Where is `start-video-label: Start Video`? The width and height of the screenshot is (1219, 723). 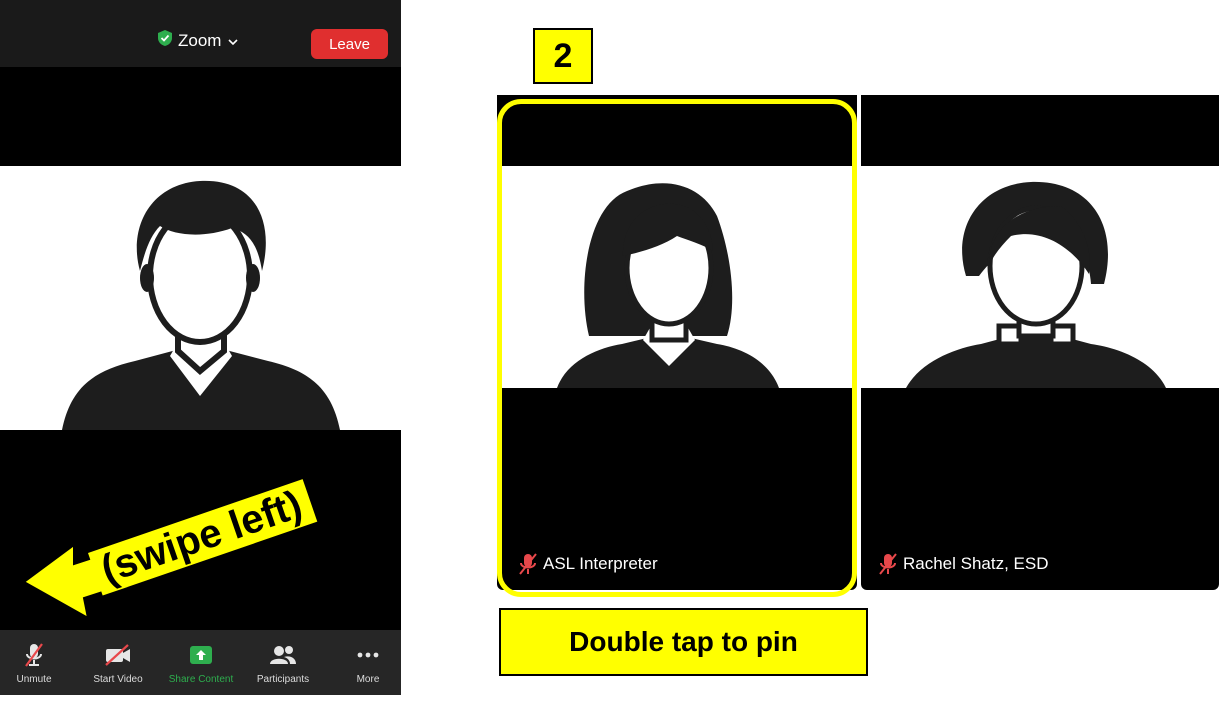
start-video-label: Start Video is located at coordinates (118, 679).